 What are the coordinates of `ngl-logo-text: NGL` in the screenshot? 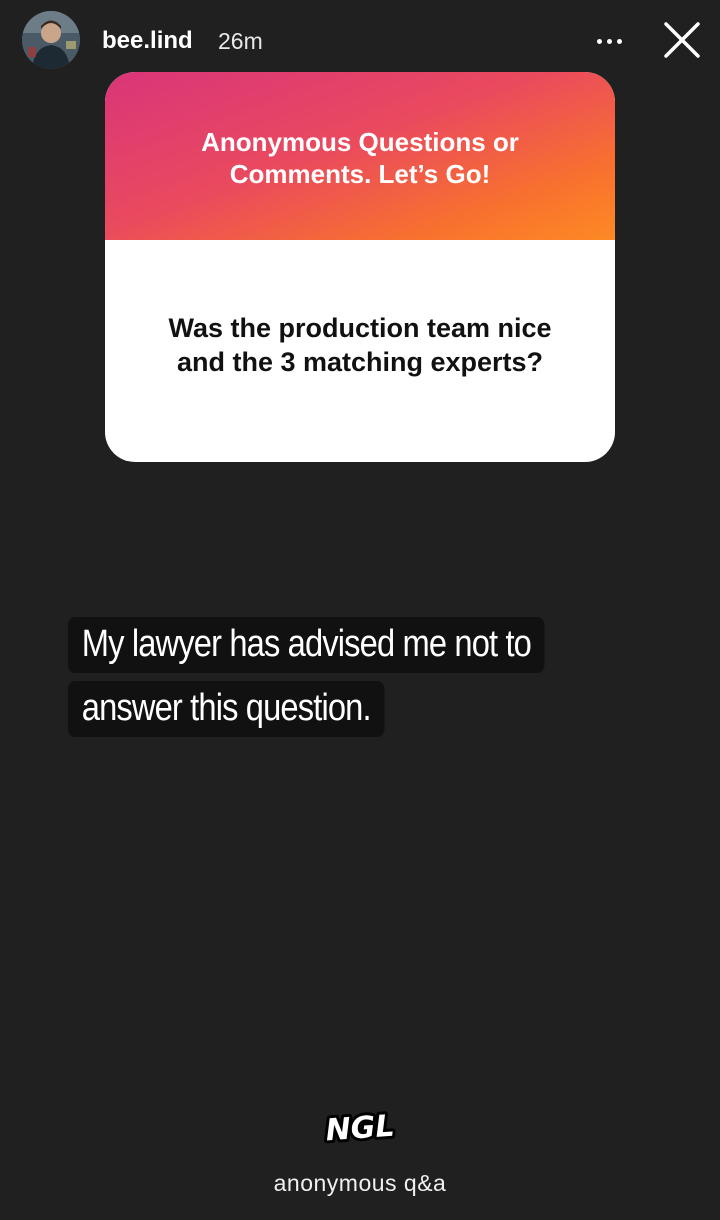 It's located at (359, 1129).